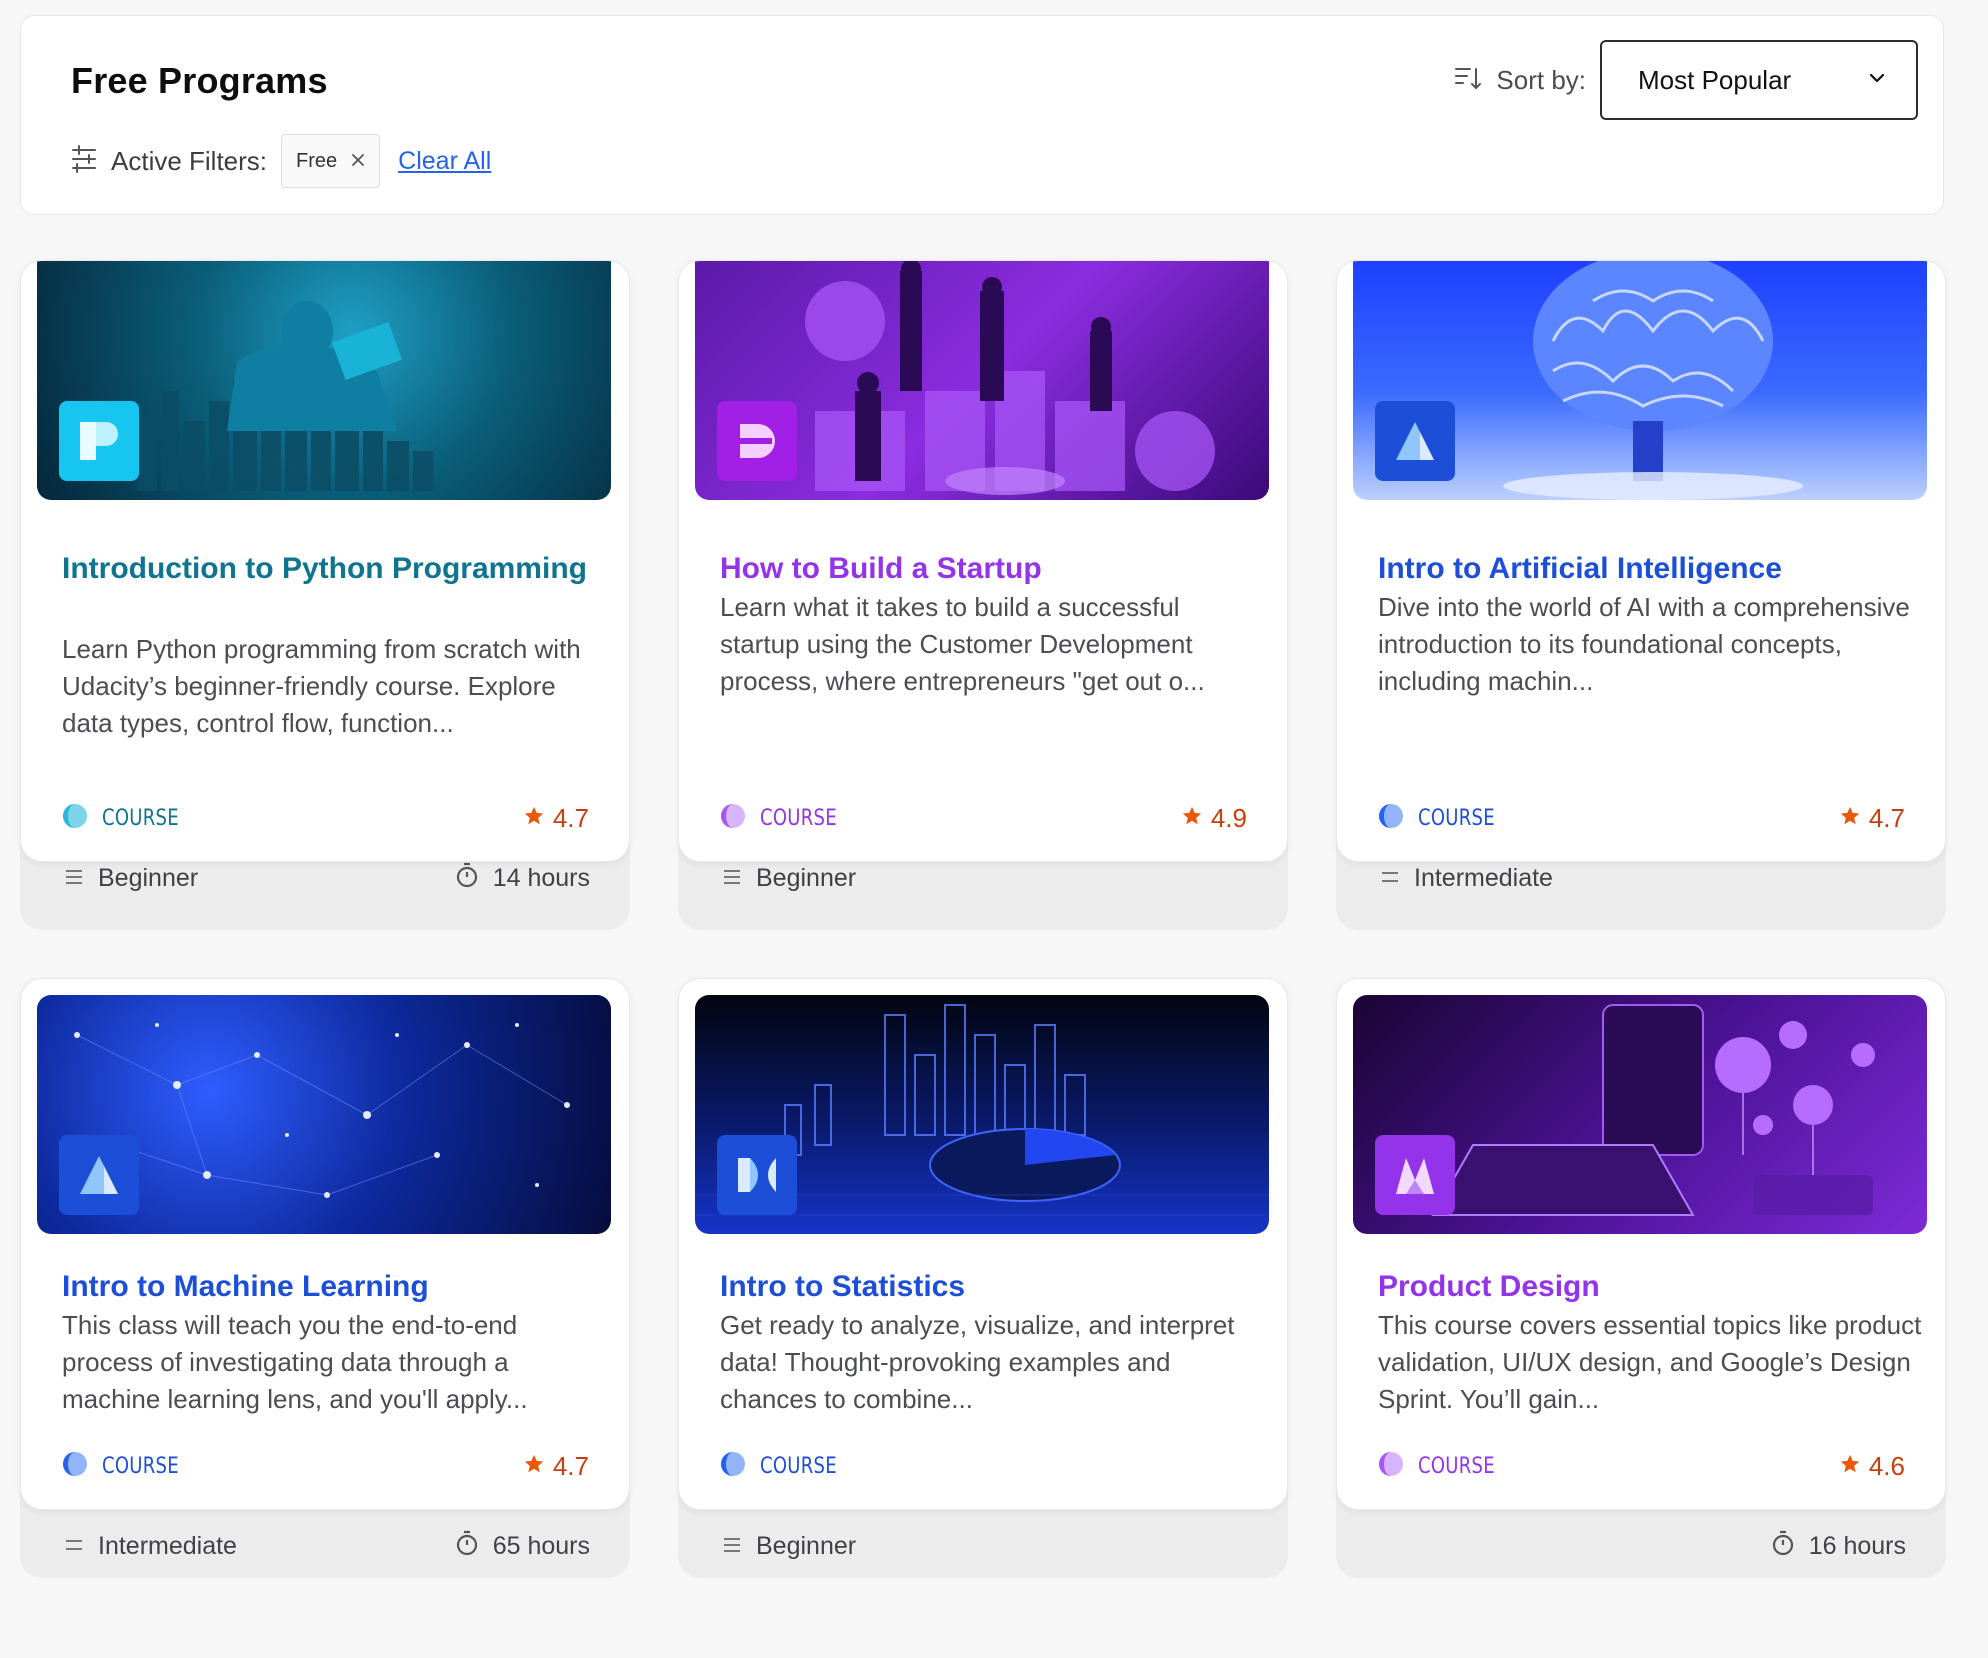  I want to click on active-filters-label: Active Filters:, so click(189, 160).